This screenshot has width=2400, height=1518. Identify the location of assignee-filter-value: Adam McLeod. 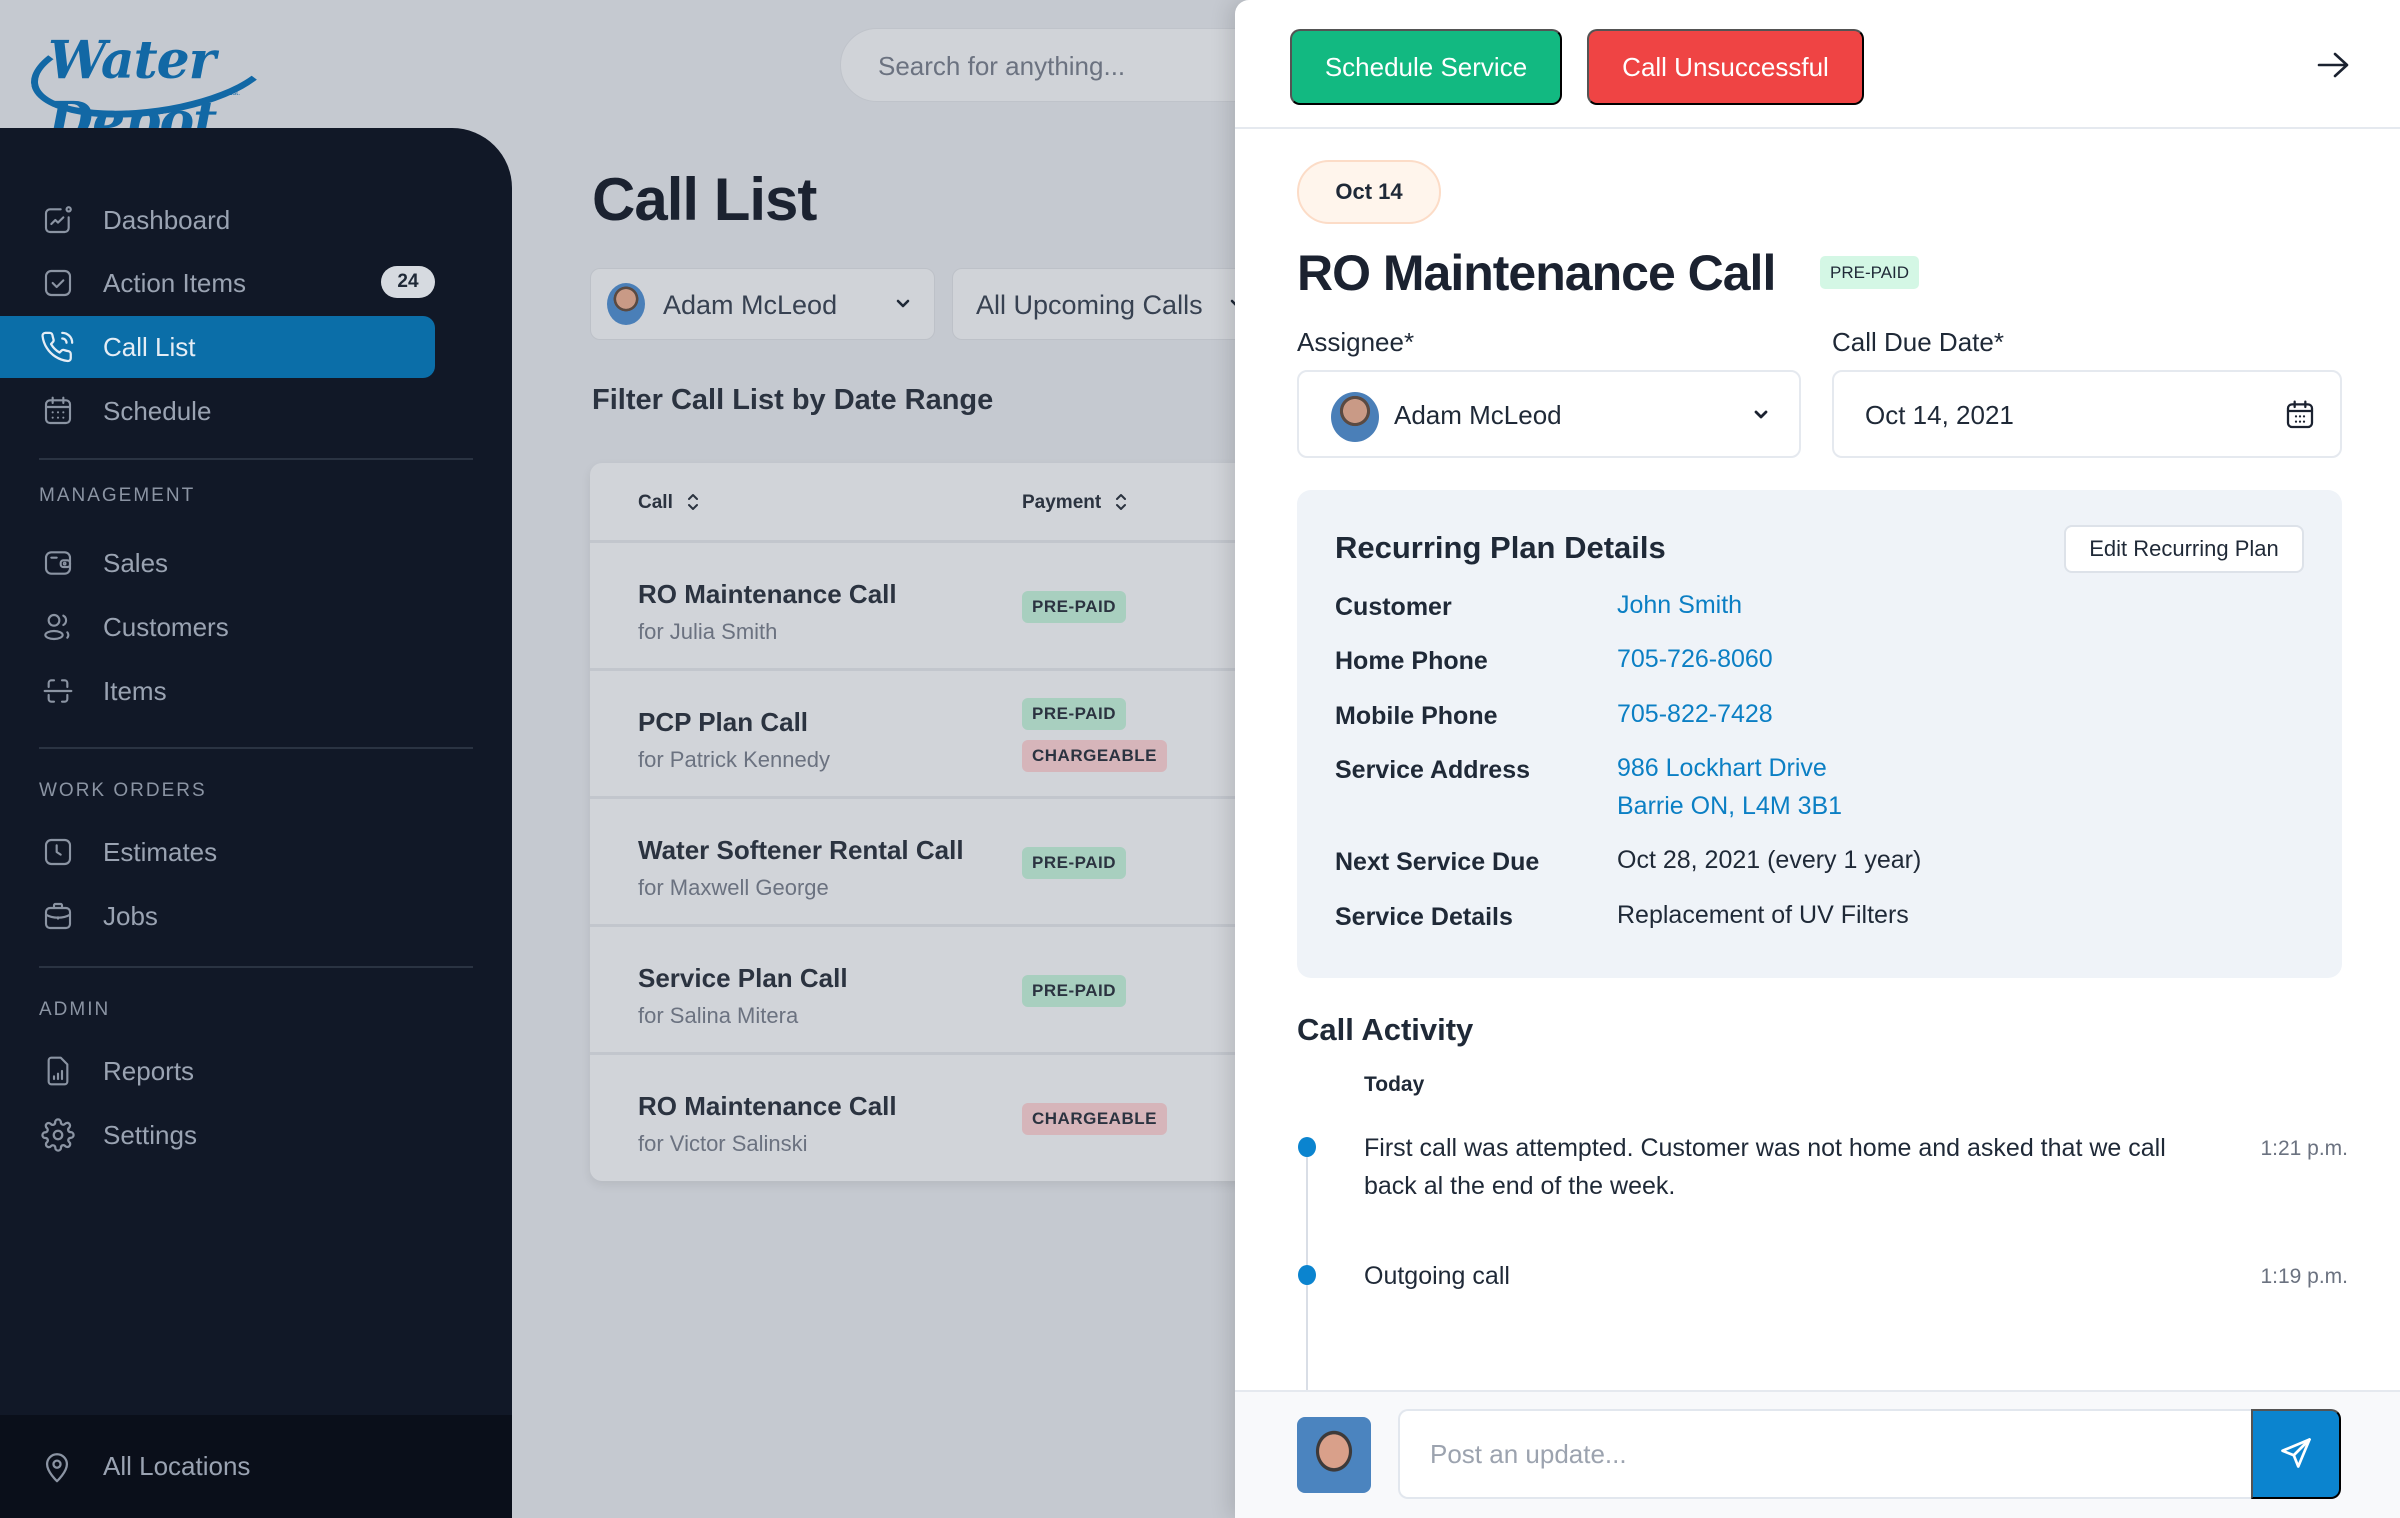
(750, 305).